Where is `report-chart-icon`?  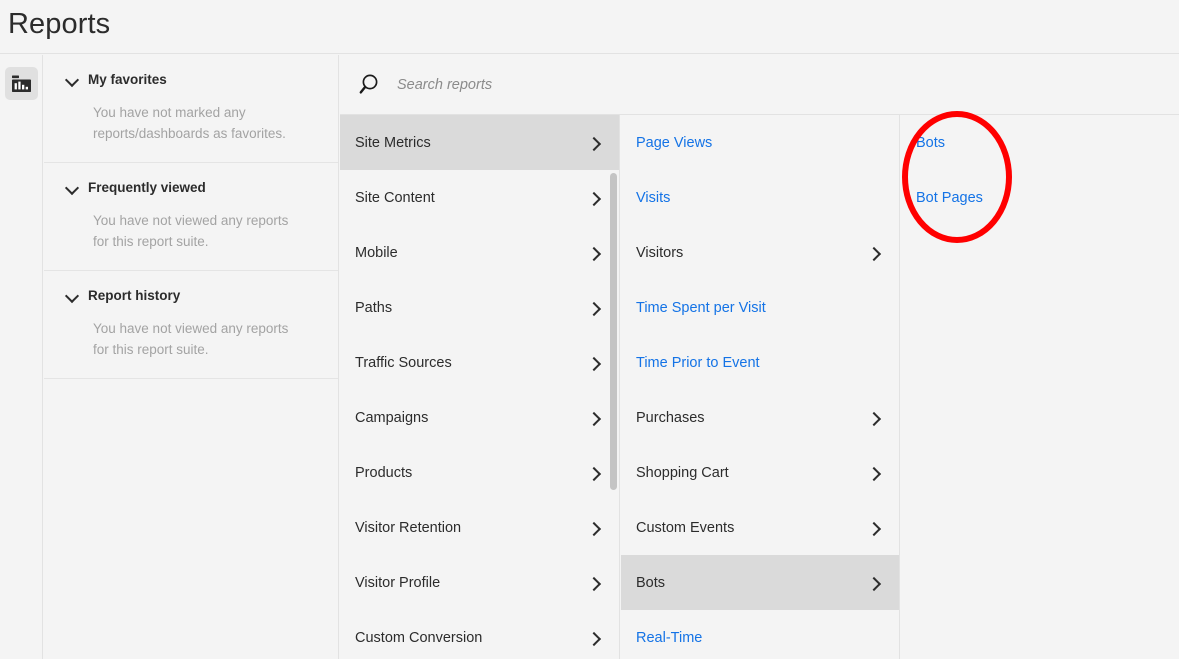 report-chart-icon is located at coordinates (21, 83).